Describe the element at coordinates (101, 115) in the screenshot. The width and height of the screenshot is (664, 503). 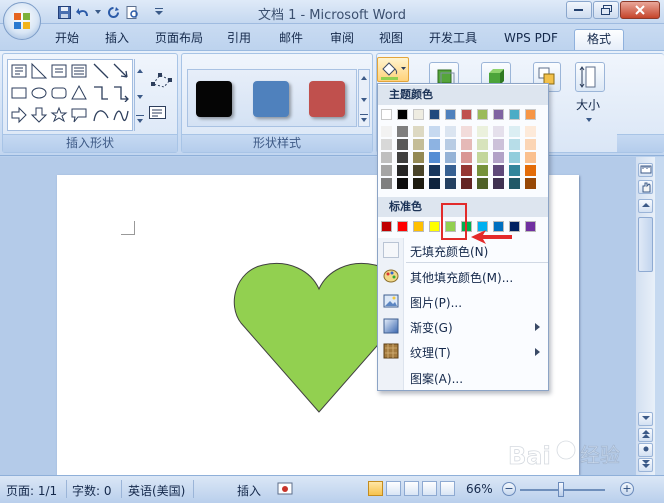
I see `curve-shape-icon` at that location.